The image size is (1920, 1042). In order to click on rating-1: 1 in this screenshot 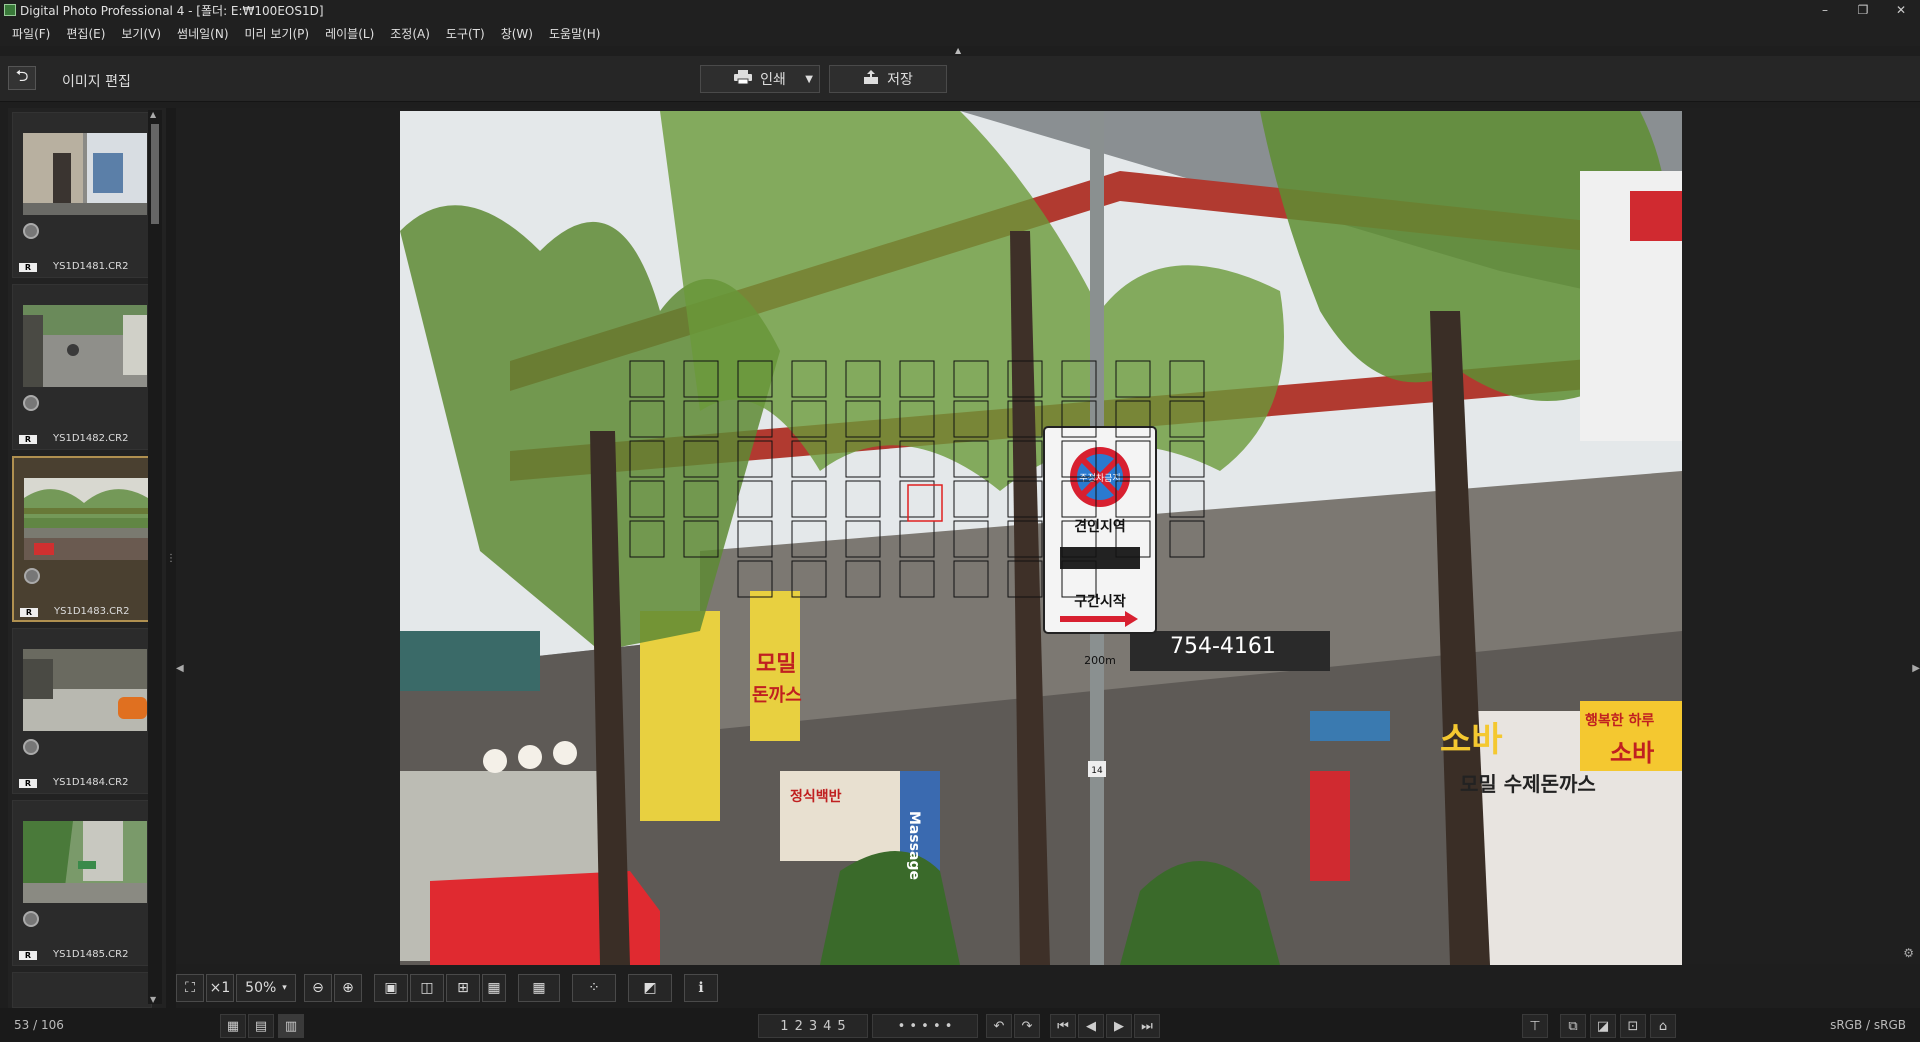, I will do `click(784, 1026)`.